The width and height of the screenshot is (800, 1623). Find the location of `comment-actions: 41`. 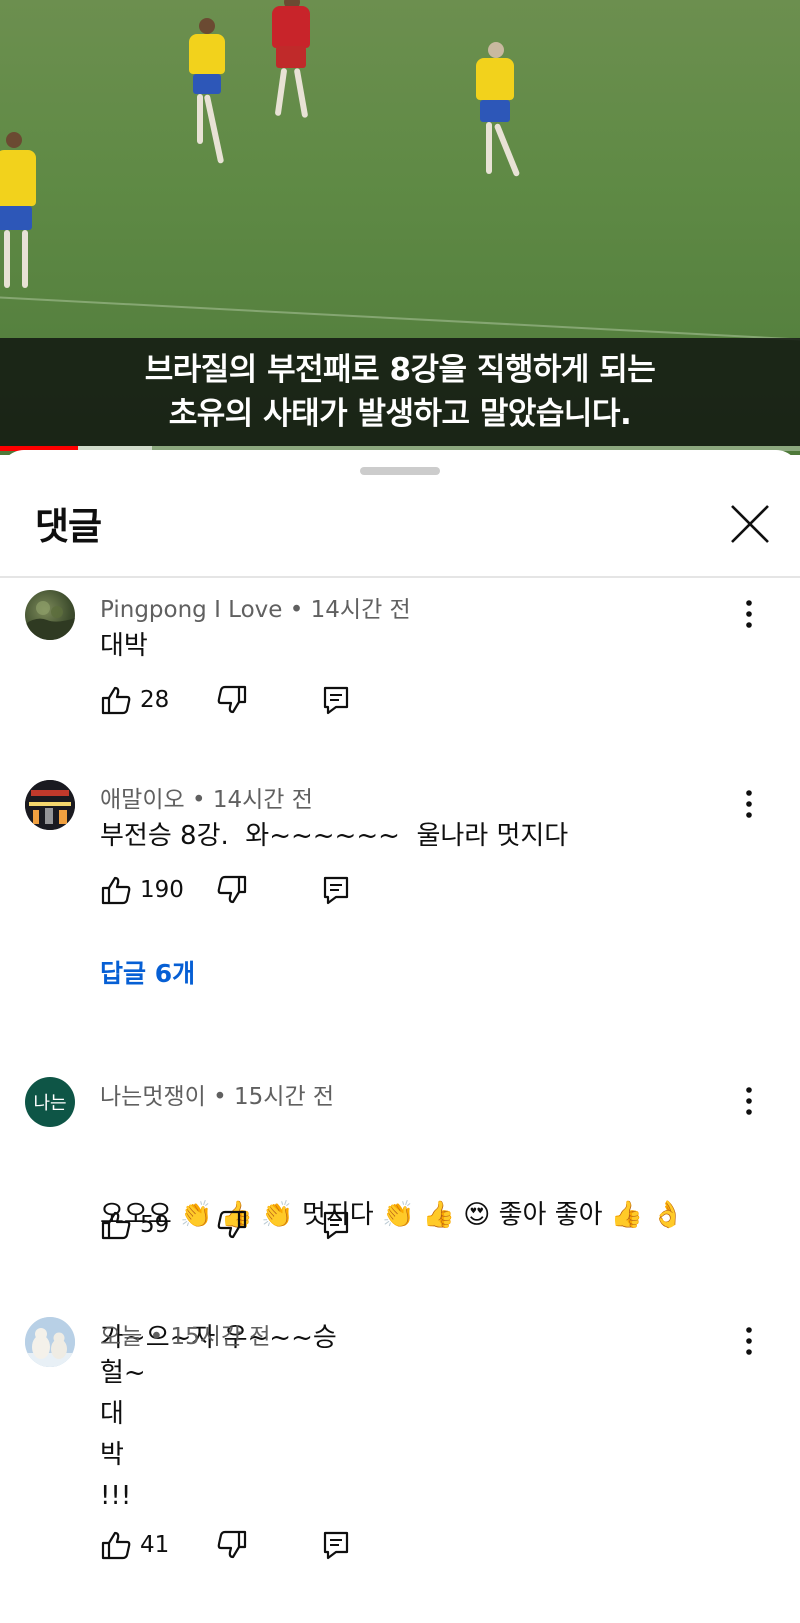

comment-actions: 41 is located at coordinates (230, 1545).